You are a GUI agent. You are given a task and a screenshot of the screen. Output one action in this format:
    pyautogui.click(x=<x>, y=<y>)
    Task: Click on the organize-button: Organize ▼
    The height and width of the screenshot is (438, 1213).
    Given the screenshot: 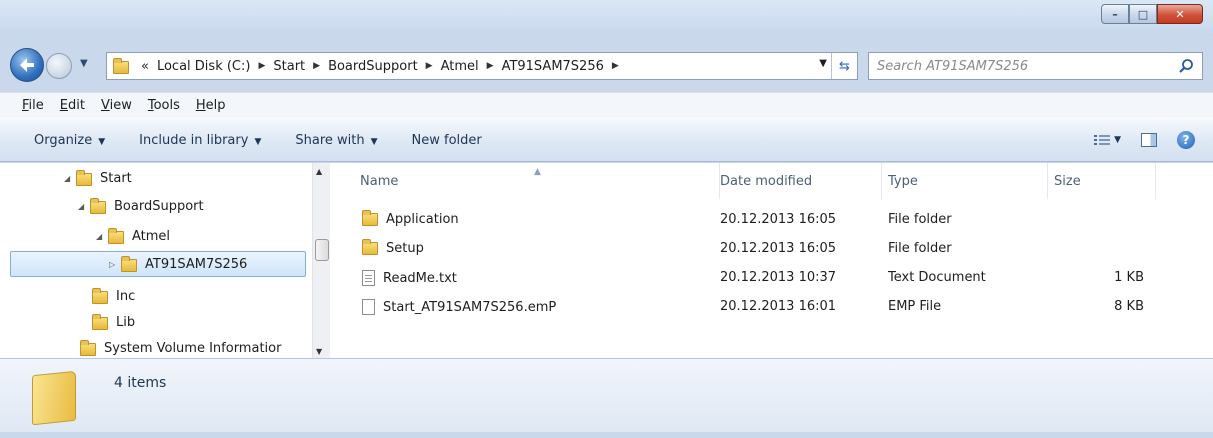 What is the action you would take?
    pyautogui.click(x=69, y=140)
    